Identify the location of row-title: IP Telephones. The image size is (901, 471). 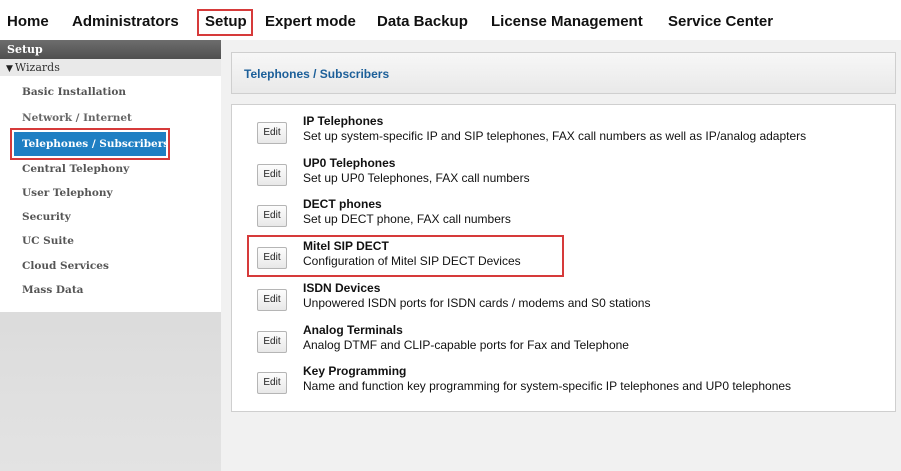
(343, 121).